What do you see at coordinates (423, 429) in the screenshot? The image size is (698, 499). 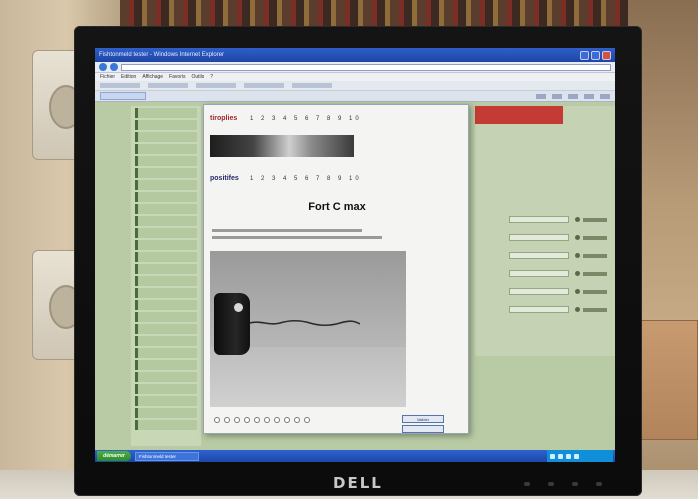 I see `secondary-button` at bounding box center [423, 429].